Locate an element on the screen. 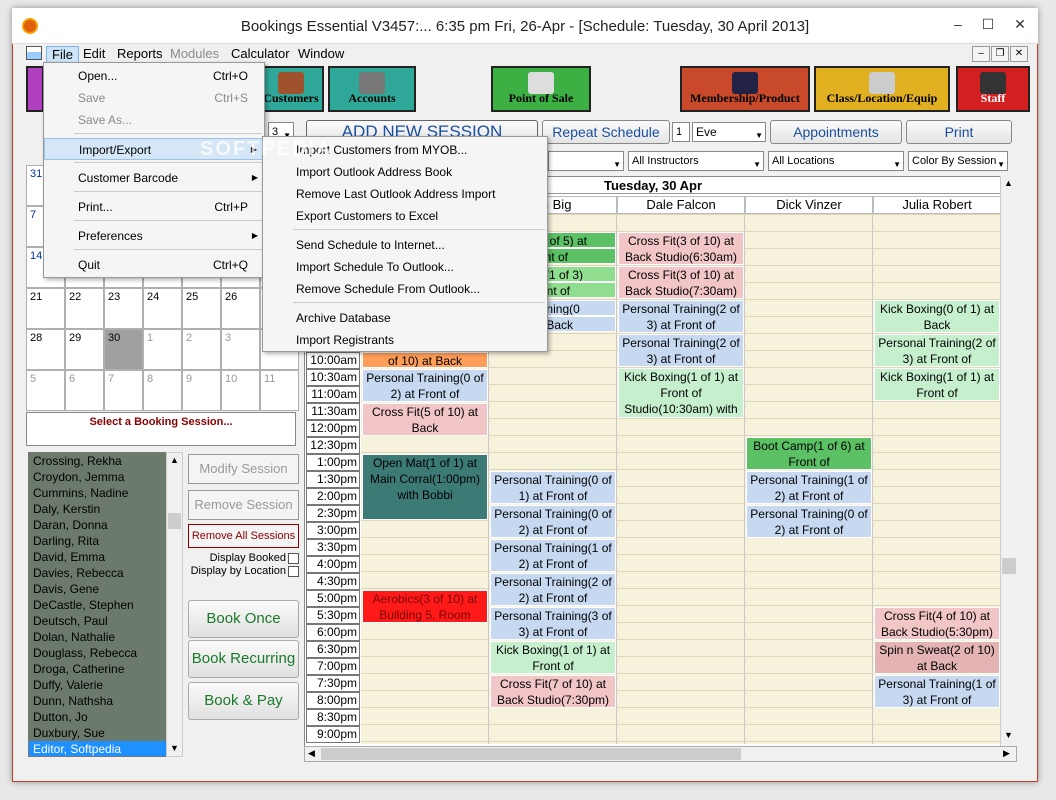 This screenshot has height=800, width=1056. accounts-button: Accounts is located at coordinates (372, 89).